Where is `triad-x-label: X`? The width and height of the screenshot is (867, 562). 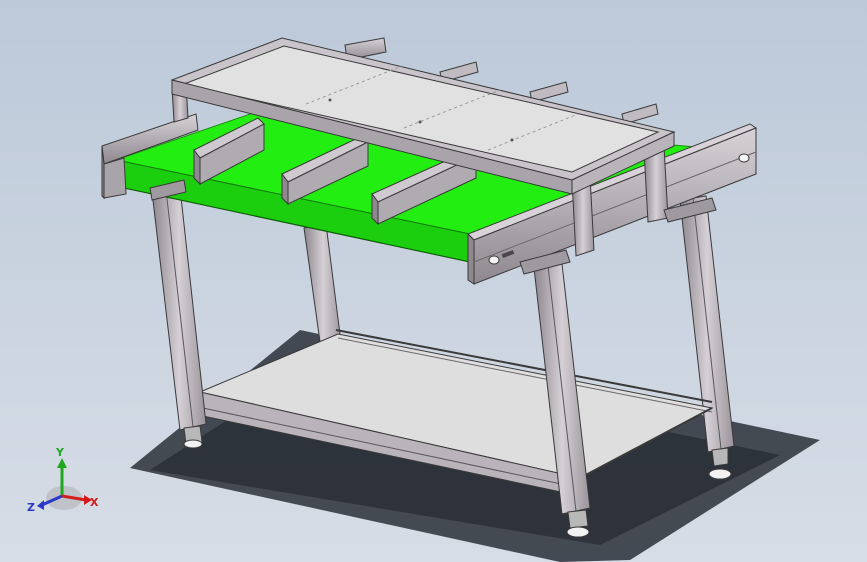
triad-x-label: X is located at coordinates (94, 502).